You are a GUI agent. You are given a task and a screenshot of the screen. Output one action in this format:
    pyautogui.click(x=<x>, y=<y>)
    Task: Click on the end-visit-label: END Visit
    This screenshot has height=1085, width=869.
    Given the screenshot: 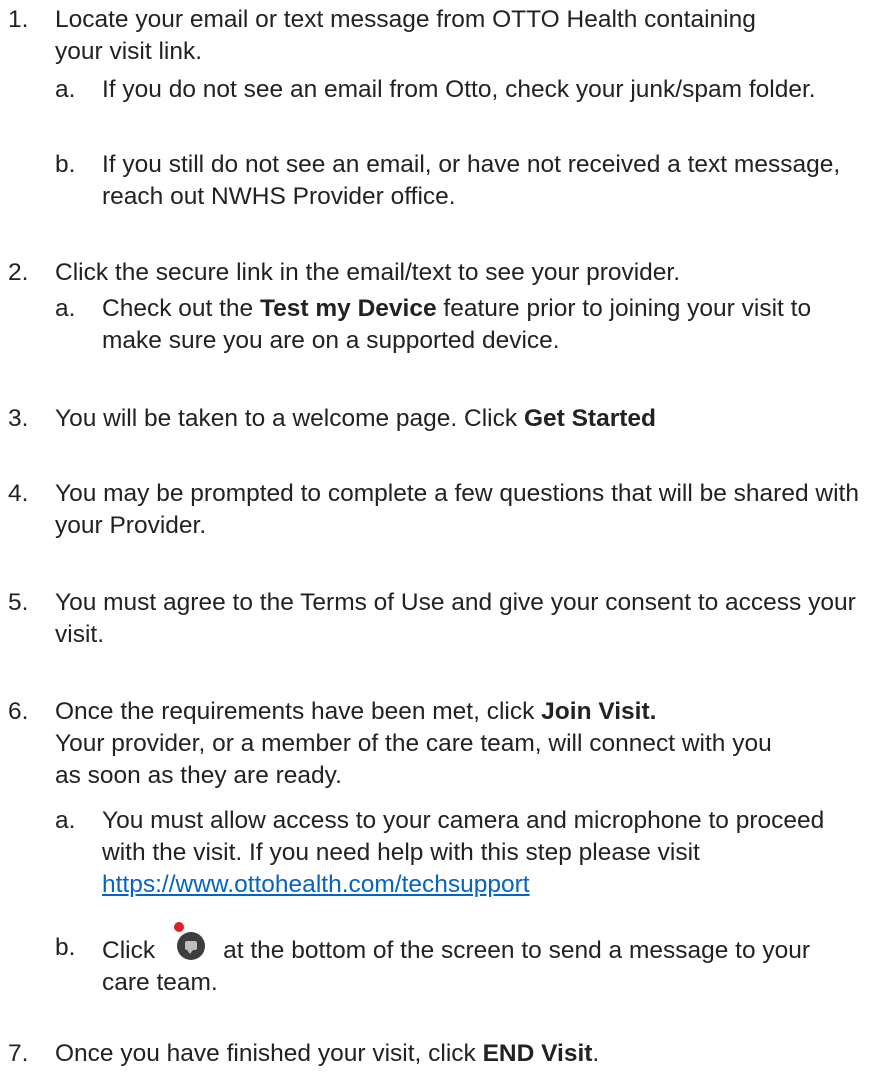 What is the action you would take?
    pyautogui.click(x=537, y=1053)
    